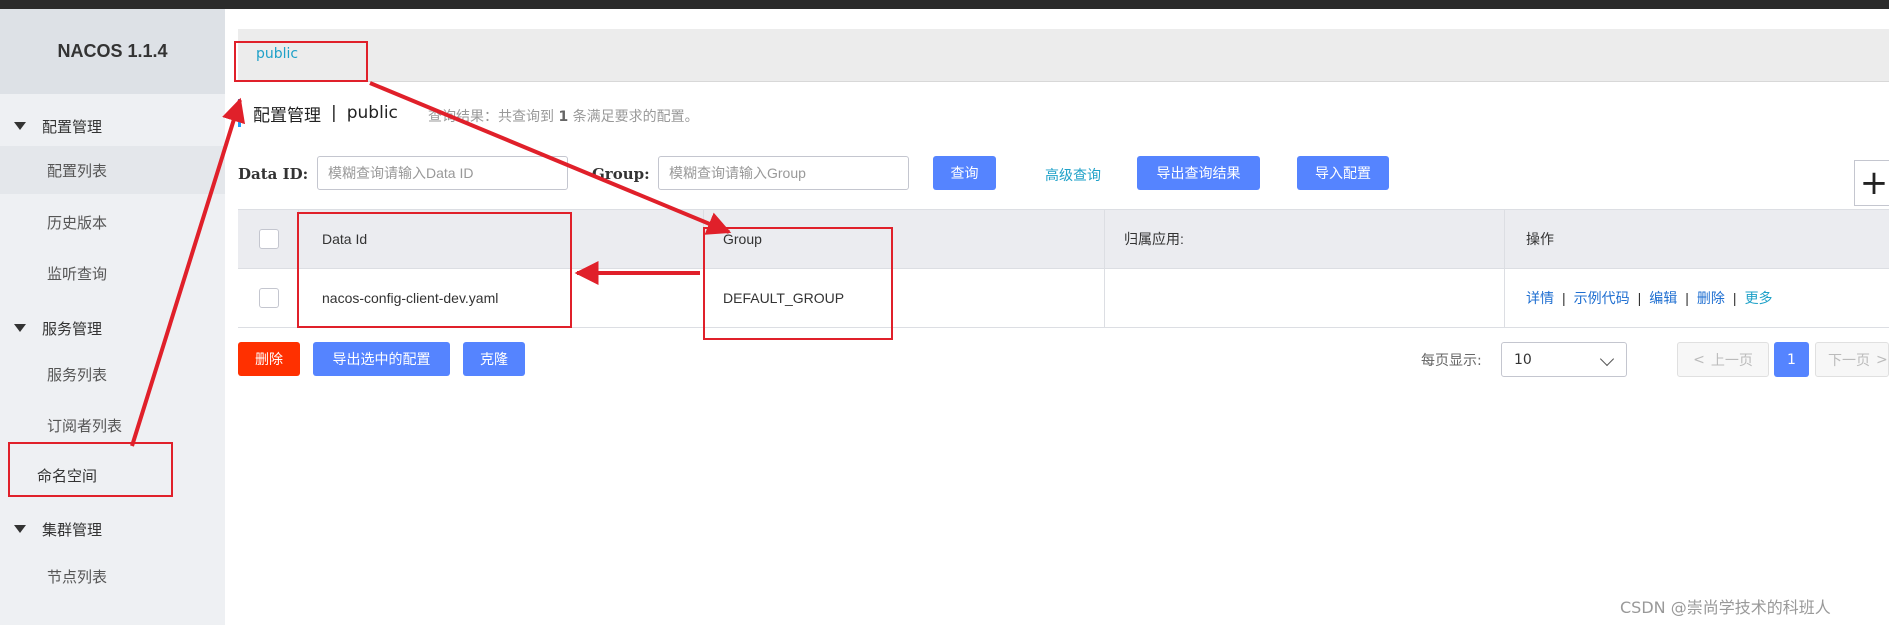 The width and height of the screenshot is (1889, 625). What do you see at coordinates (621, 174) in the screenshot?
I see `group-label: Group:` at bounding box center [621, 174].